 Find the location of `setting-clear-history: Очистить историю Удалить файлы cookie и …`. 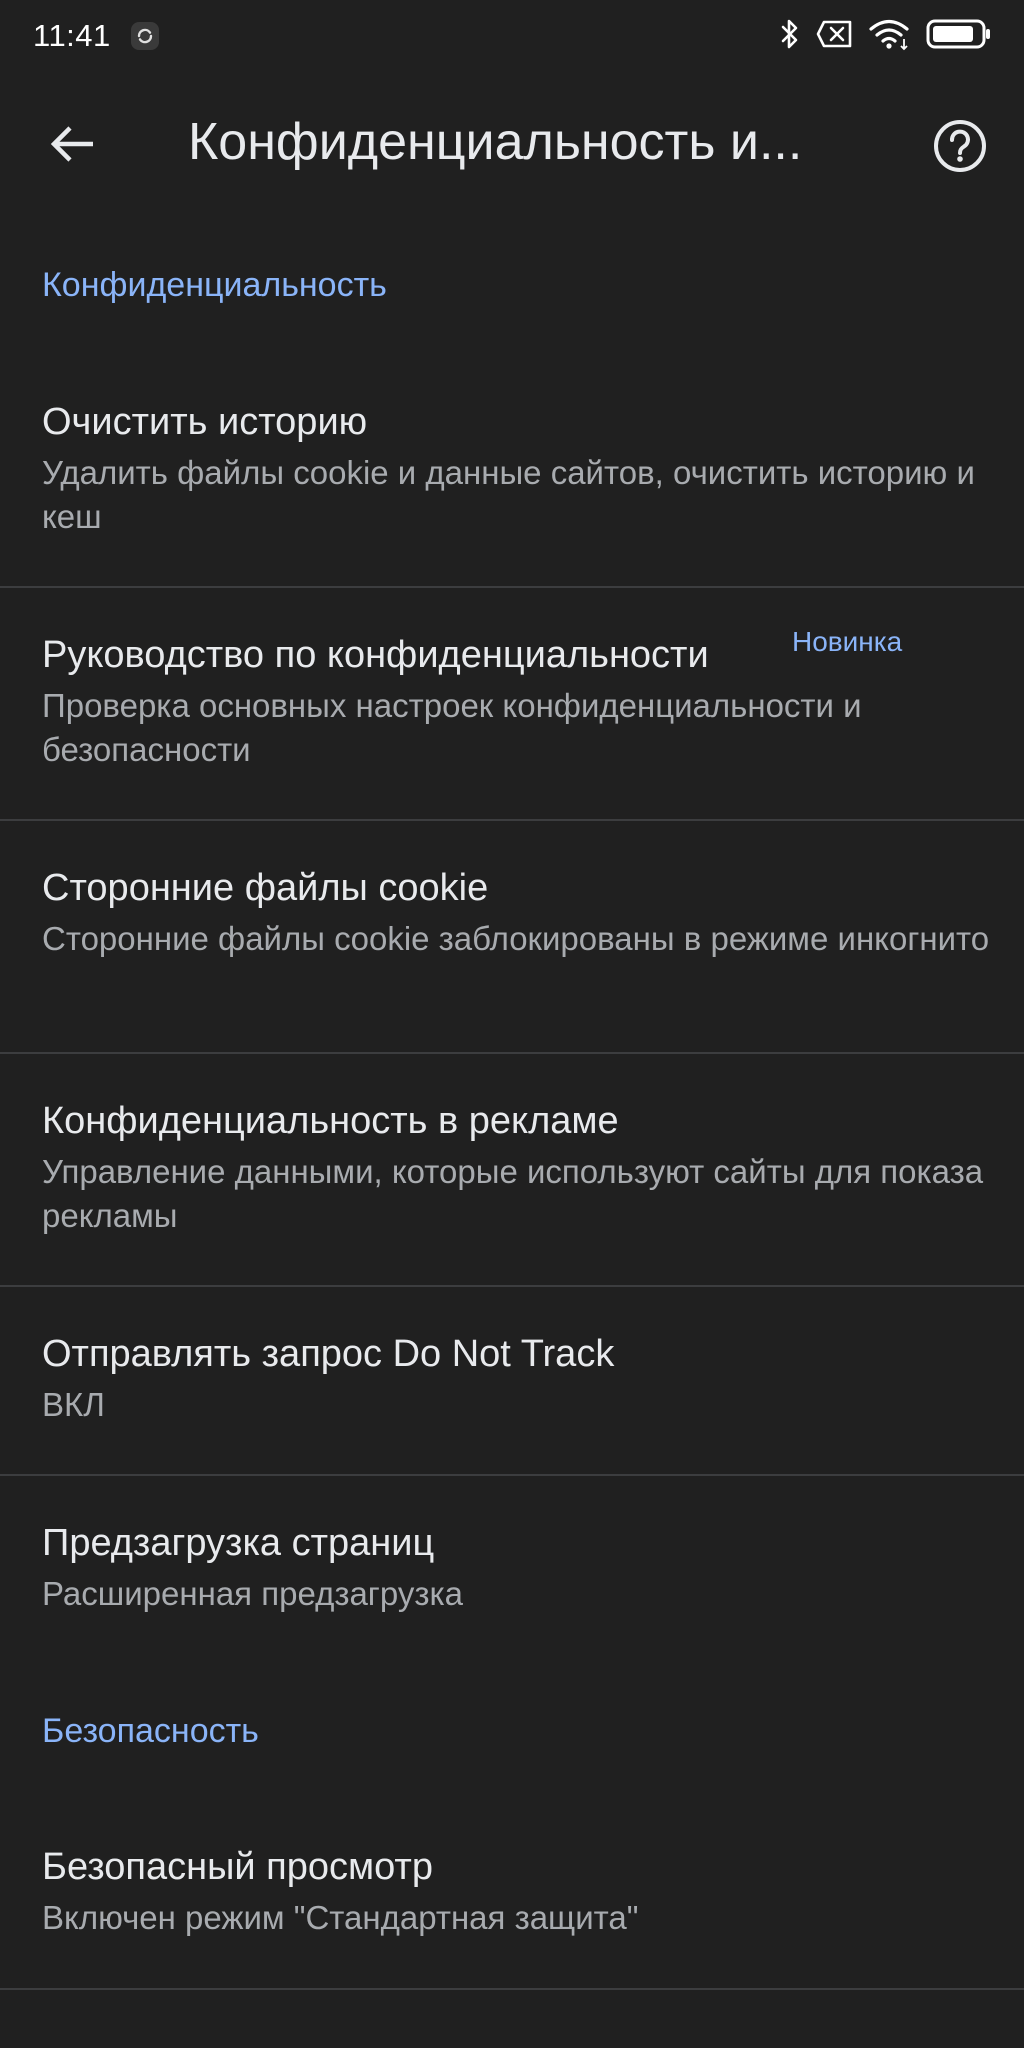

setting-clear-history: Очистить историю Удалить файлы cookie и … is located at coordinates (512, 490).